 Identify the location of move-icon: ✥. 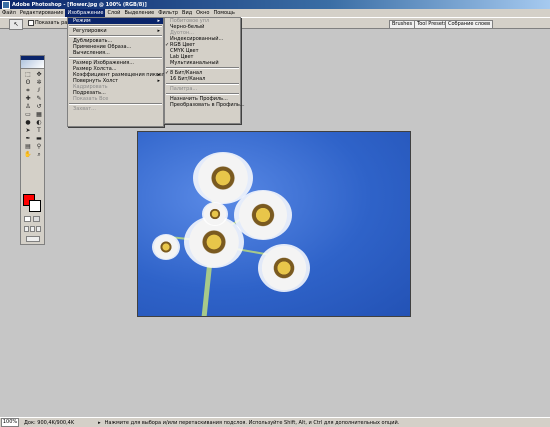
(39, 74).